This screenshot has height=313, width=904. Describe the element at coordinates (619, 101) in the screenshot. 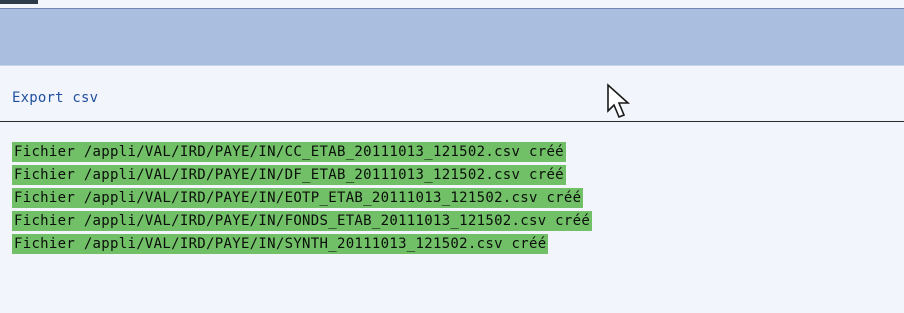

I see `mouse-pointer-icon` at that location.